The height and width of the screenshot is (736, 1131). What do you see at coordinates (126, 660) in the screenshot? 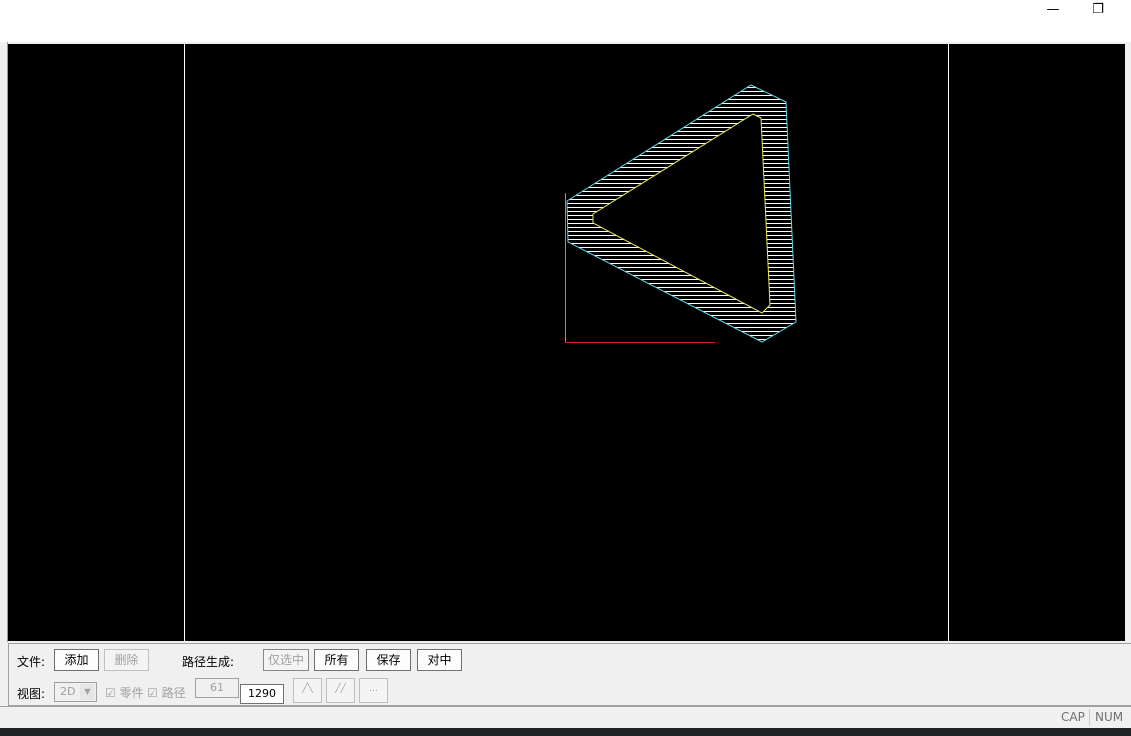
I see `delete-button: 删除` at bounding box center [126, 660].